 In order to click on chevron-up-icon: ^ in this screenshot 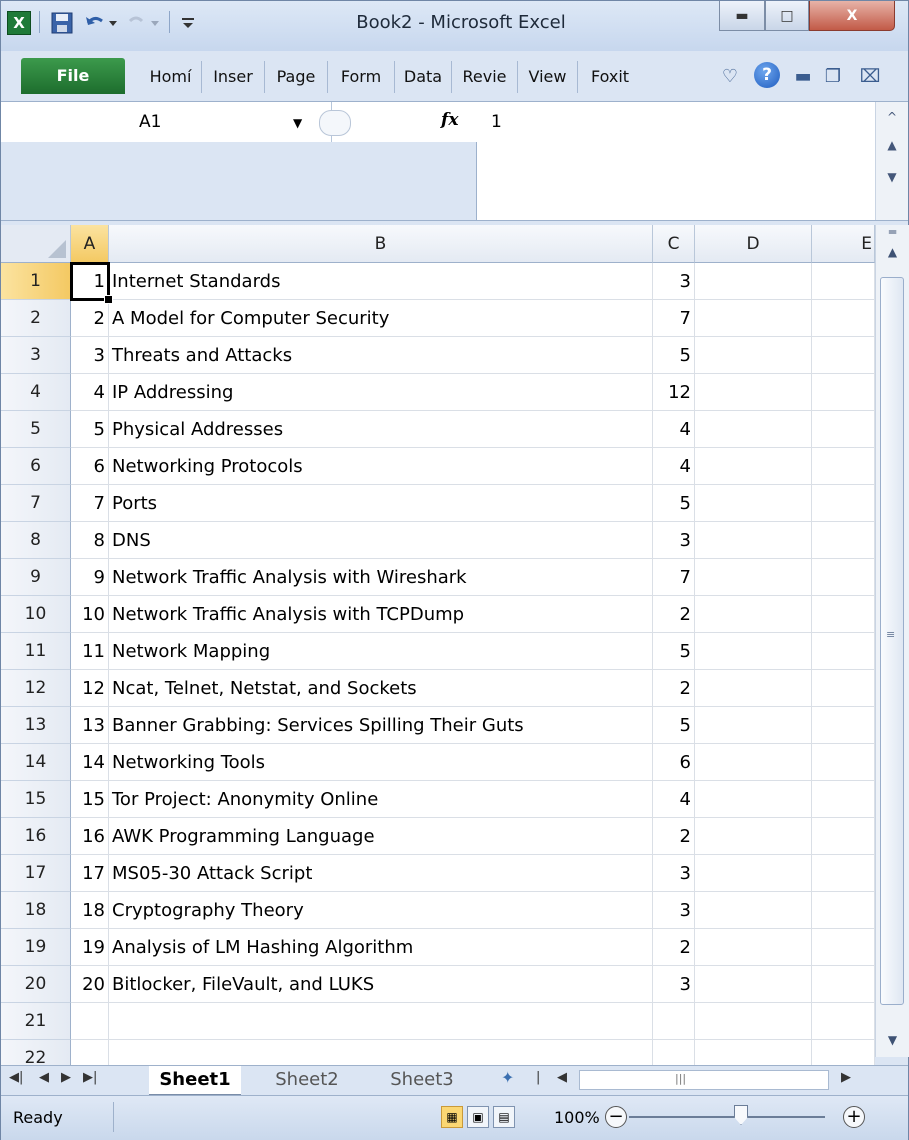, I will do `click(892, 117)`.